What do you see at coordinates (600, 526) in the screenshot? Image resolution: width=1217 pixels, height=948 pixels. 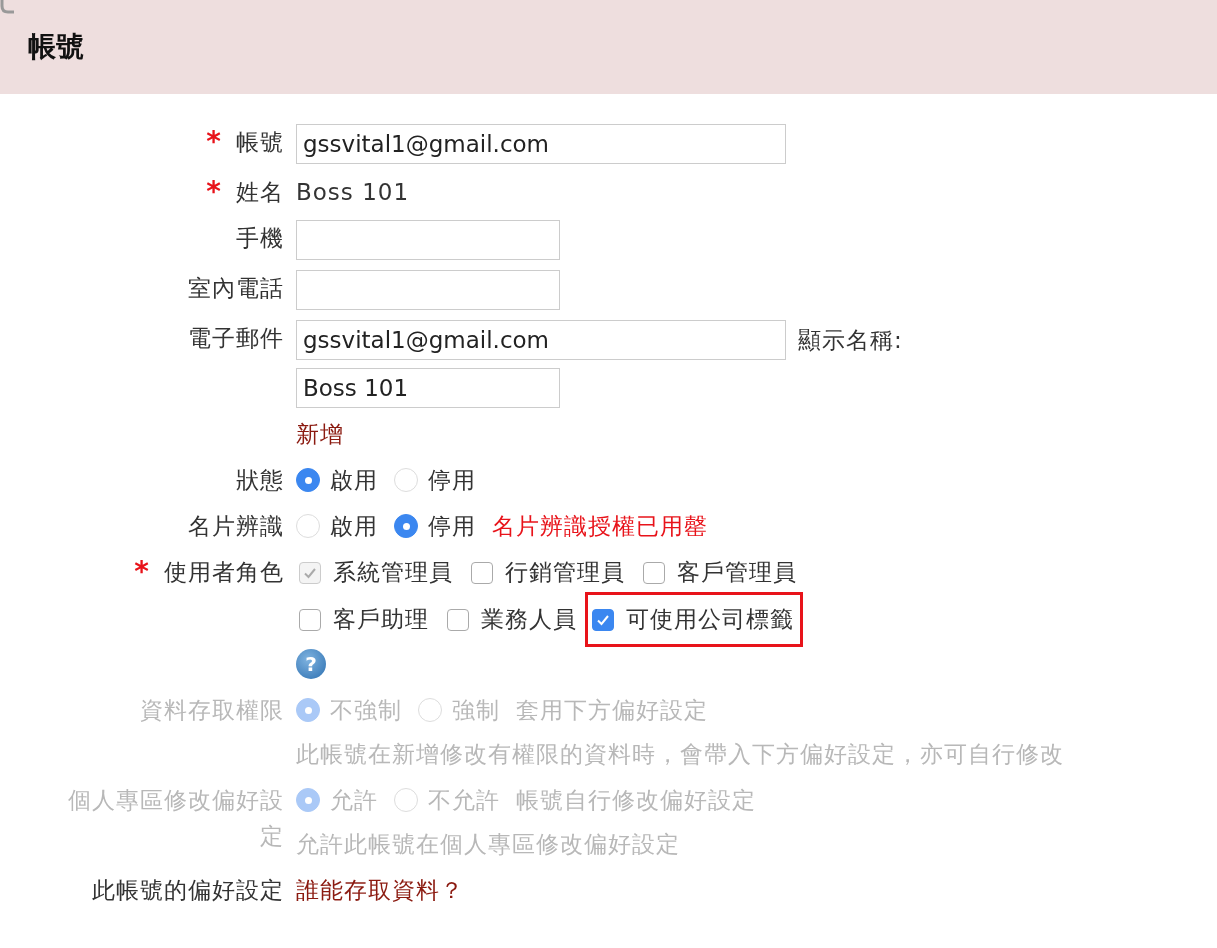 I see `warning-text: 名片辨識授權已用罄` at bounding box center [600, 526].